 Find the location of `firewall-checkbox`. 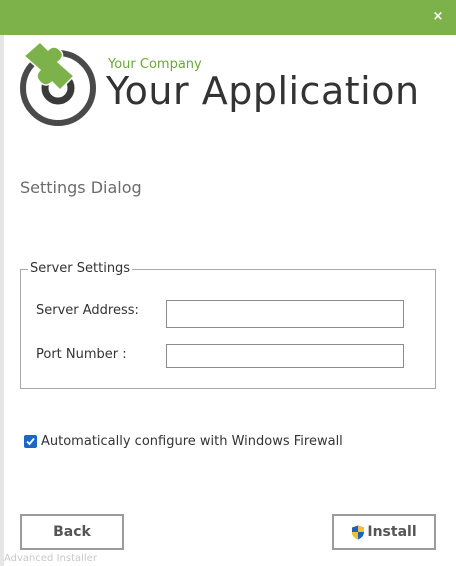

firewall-checkbox is located at coordinates (30, 441).